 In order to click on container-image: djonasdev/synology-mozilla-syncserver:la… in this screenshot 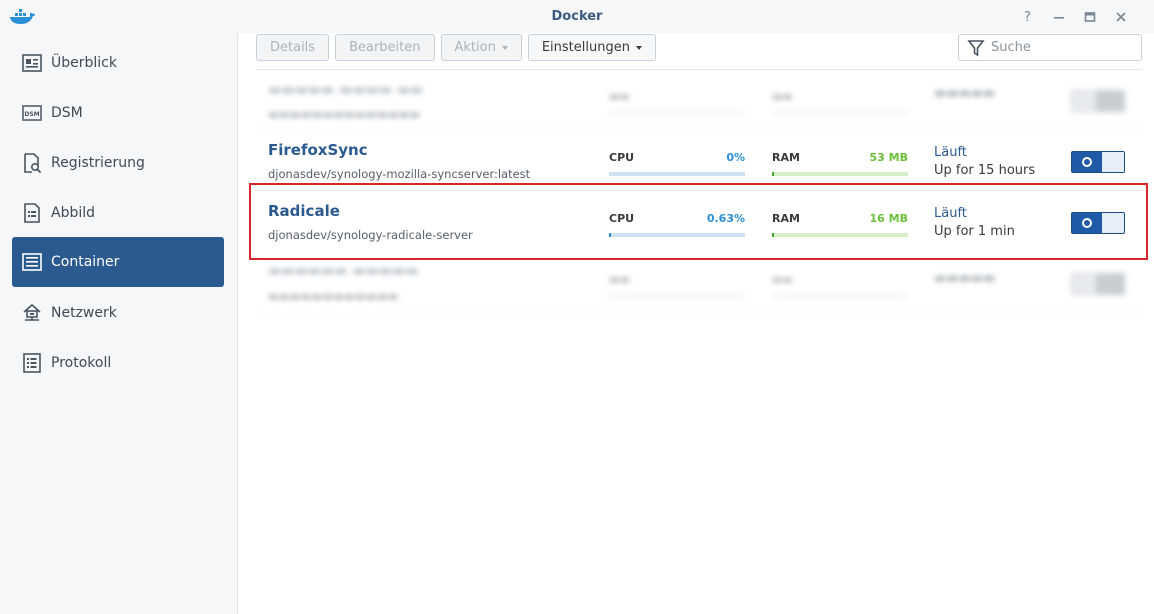, I will do `click(399, 174)`.